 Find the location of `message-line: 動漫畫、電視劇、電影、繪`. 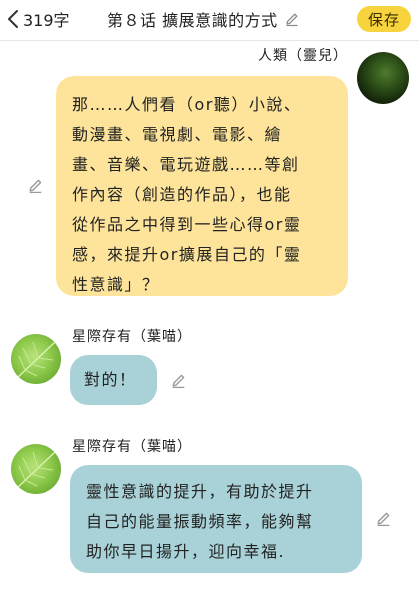

message-line: 動漫畫、電視劇、電影、繪 is located at coordinates (177, 134).